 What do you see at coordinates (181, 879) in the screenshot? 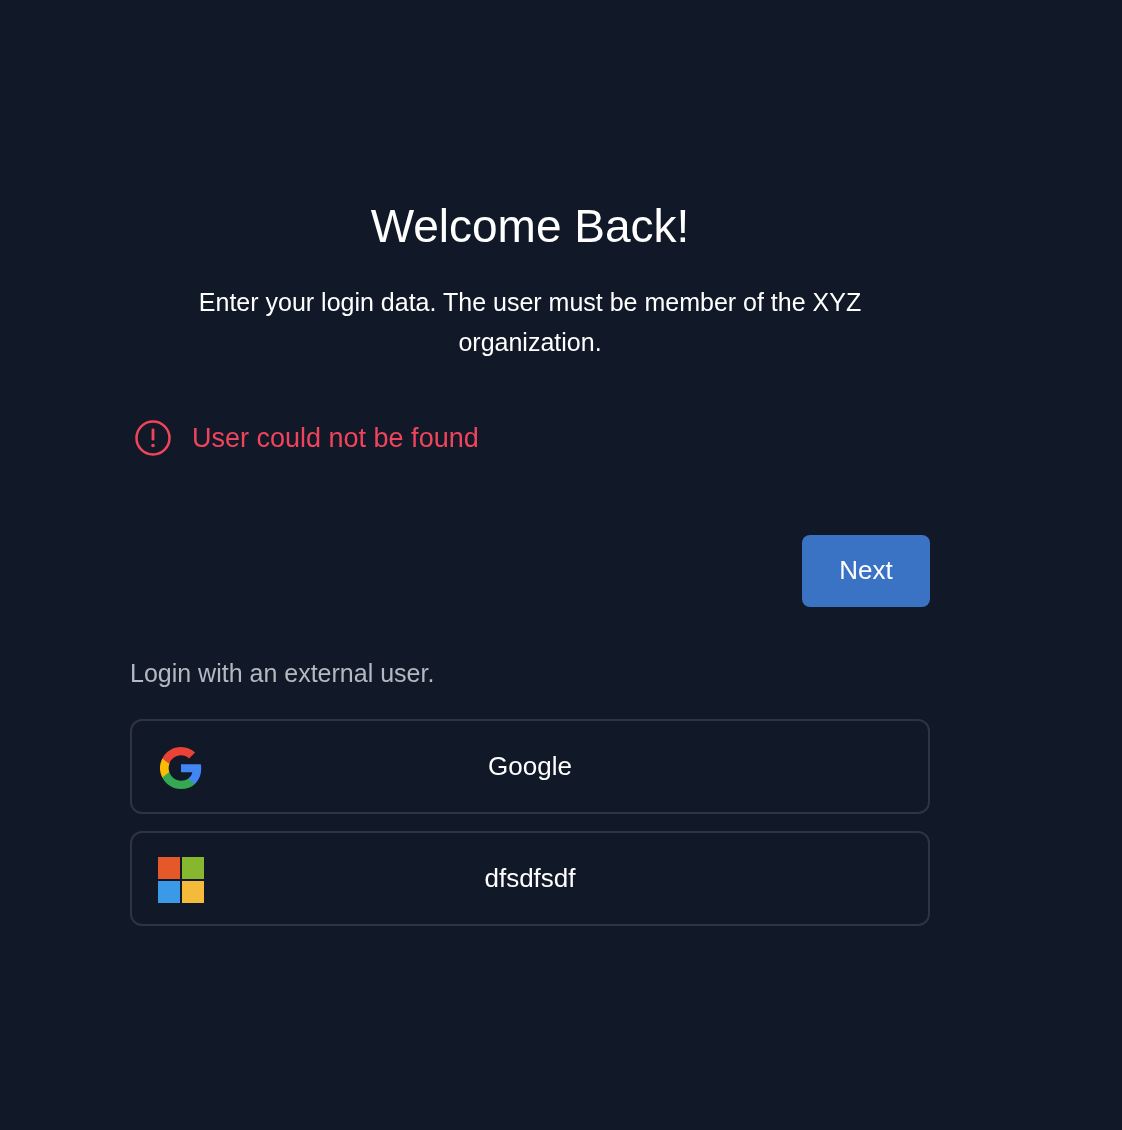
I see `four-squares-icon` at bounding box center [181, 879].